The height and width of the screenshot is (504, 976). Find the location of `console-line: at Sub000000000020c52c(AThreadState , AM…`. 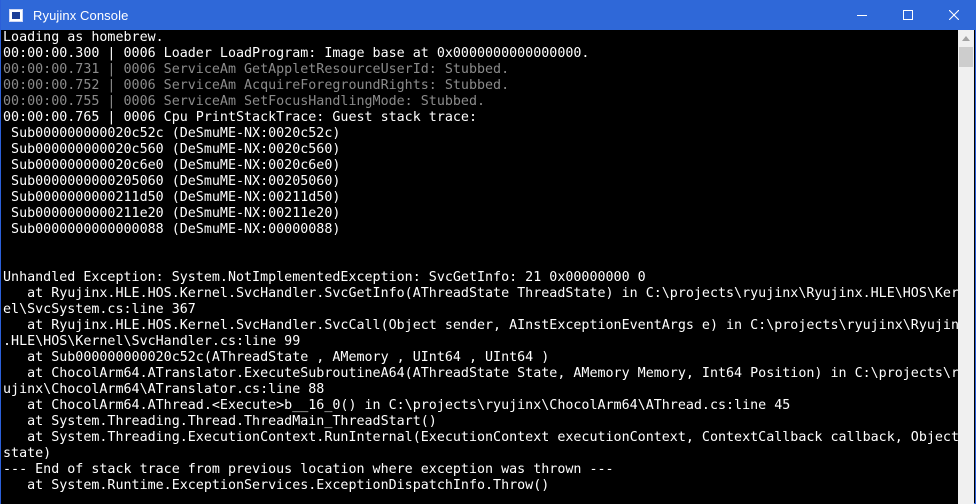

console-line: at Sub000000000020c52c(AThreadState , AM… is located at coordinates (276, 357).